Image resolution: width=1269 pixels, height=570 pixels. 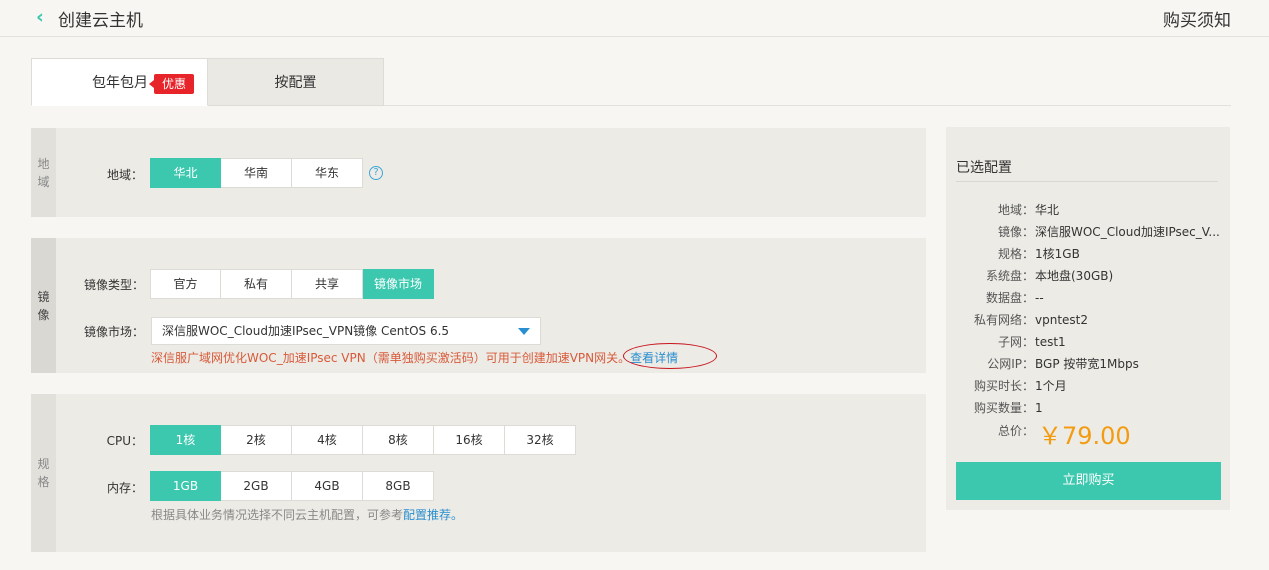 I want to click on summary-title: 已选配置, so click(x=984, y=168).